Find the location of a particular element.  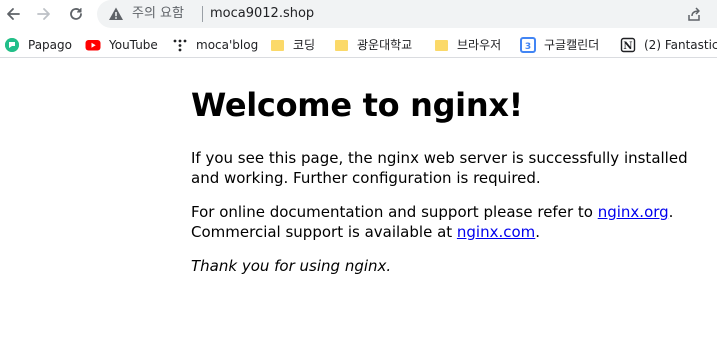

back-button is located at coordinates (13, 14).